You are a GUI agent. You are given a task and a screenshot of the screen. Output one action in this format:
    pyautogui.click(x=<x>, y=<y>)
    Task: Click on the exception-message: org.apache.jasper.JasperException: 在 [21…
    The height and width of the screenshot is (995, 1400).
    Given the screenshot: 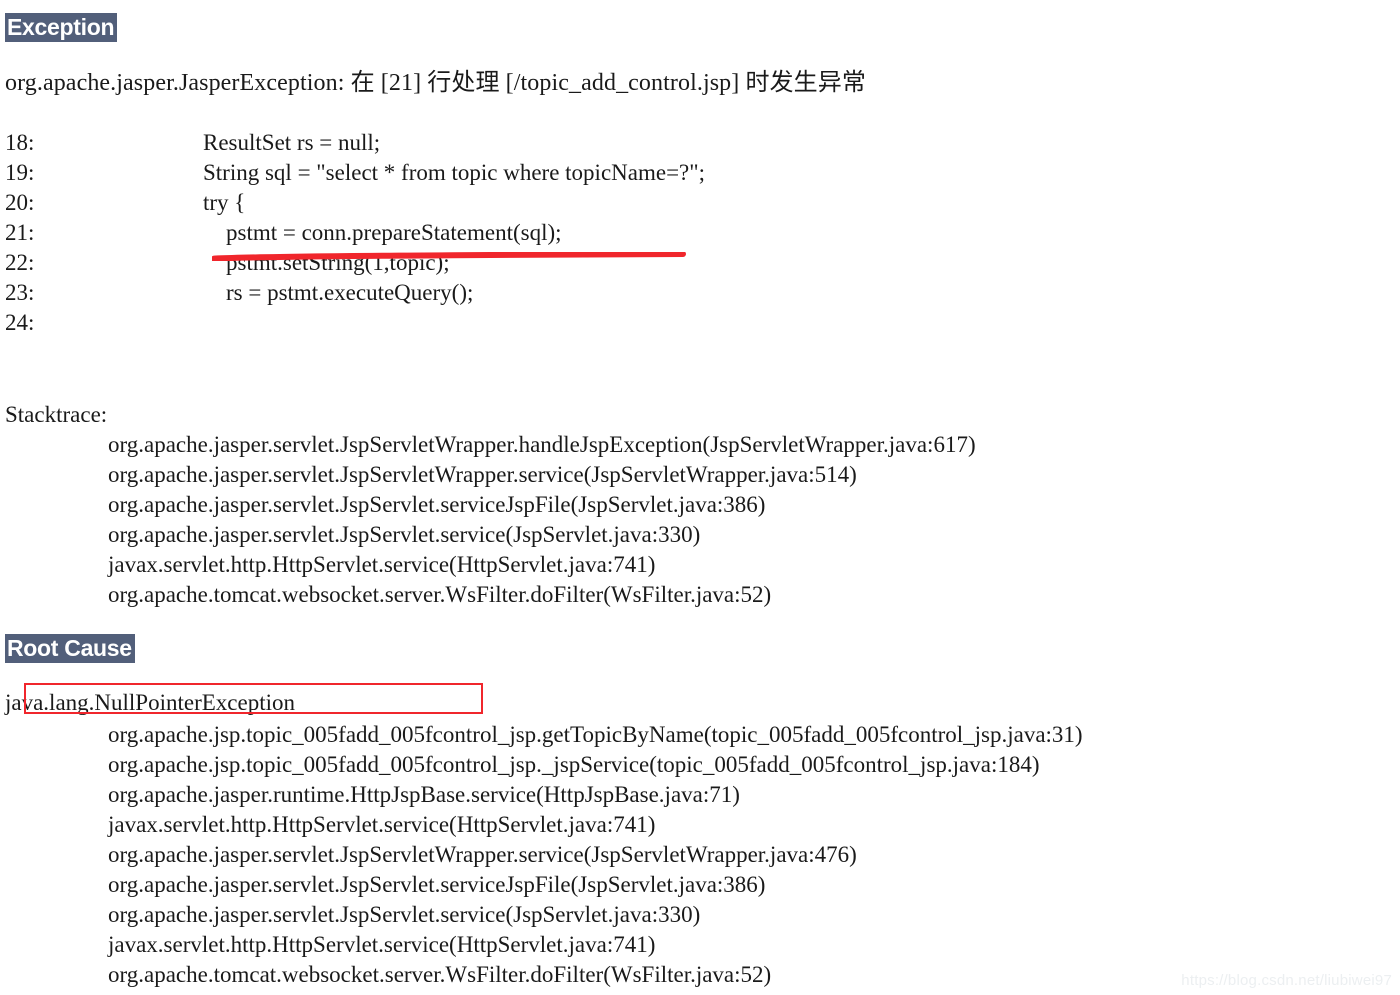 What is the action you would take?
    pyautogui.click(x=435, y=83)
    